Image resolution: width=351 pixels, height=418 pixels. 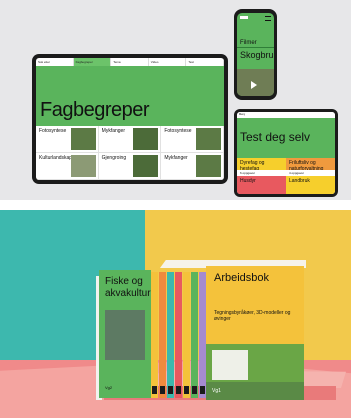 What do you see at coordinates (244, 17) in the screenshot?
I see `logo` at bounding box center [244, 17].